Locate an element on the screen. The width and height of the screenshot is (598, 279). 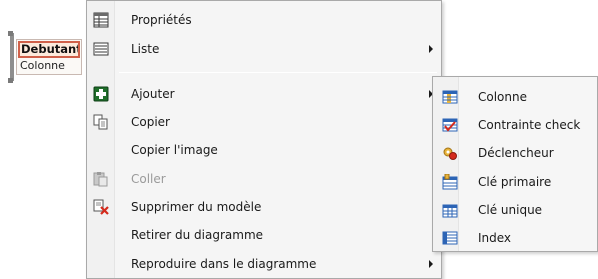
diagram-entity: Debutant Colonne is located at coordinates (45, 57).